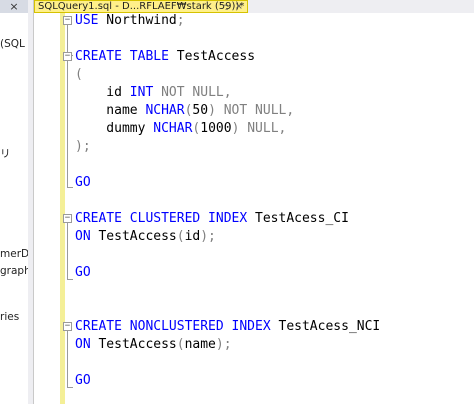 The image size is (474, 404). Describe the element at coordinates (267, 128) in the screenshot. I see `code-token: NULL,` at that location.